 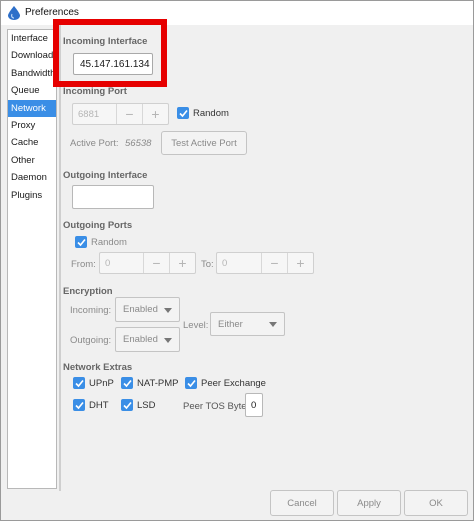 What do you see at coordinates (225, 263) in the screenshot?
I see `outgoing-to-value: 0` at bounding box center [225, 263].